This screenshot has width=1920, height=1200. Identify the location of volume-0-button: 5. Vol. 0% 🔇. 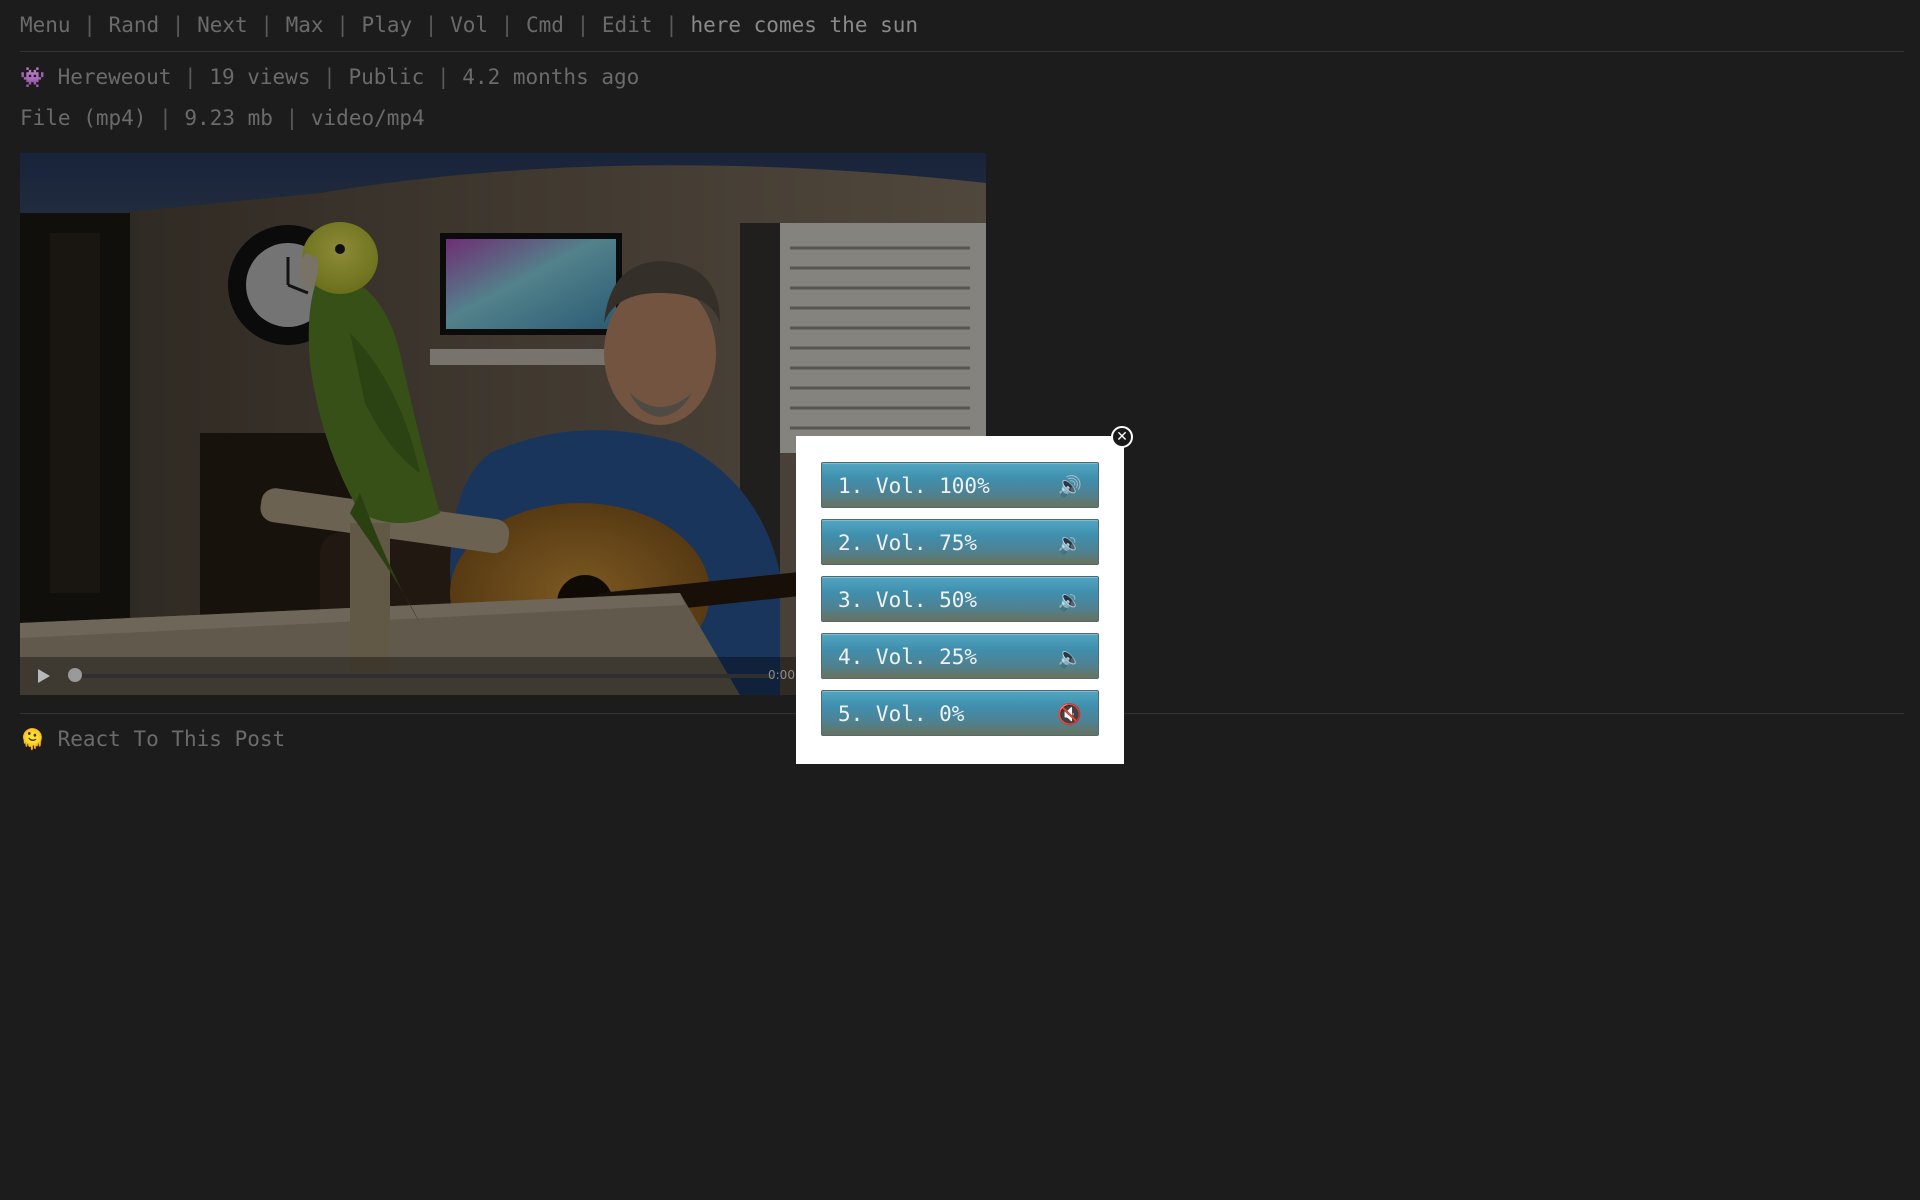
(960, 713).